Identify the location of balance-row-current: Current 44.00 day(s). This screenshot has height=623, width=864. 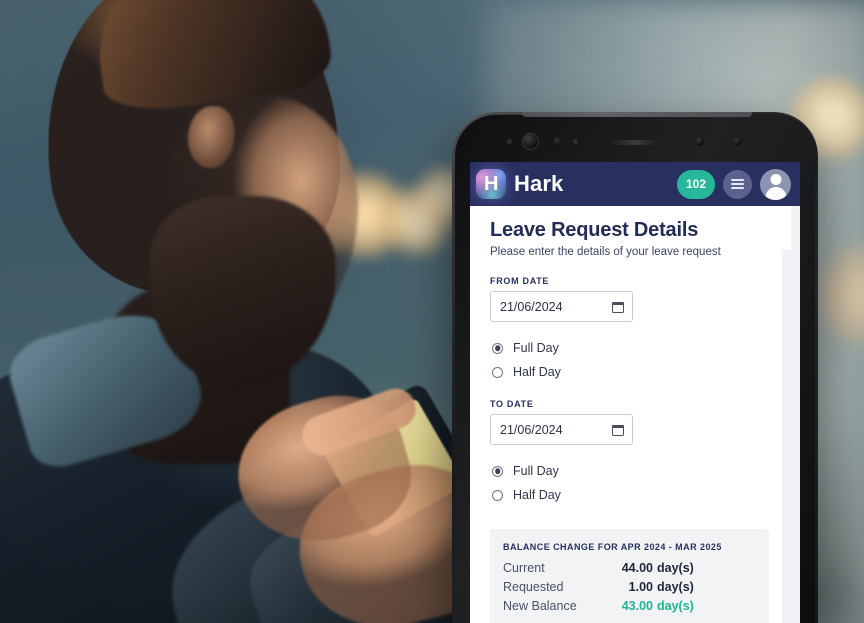
(628, 568).